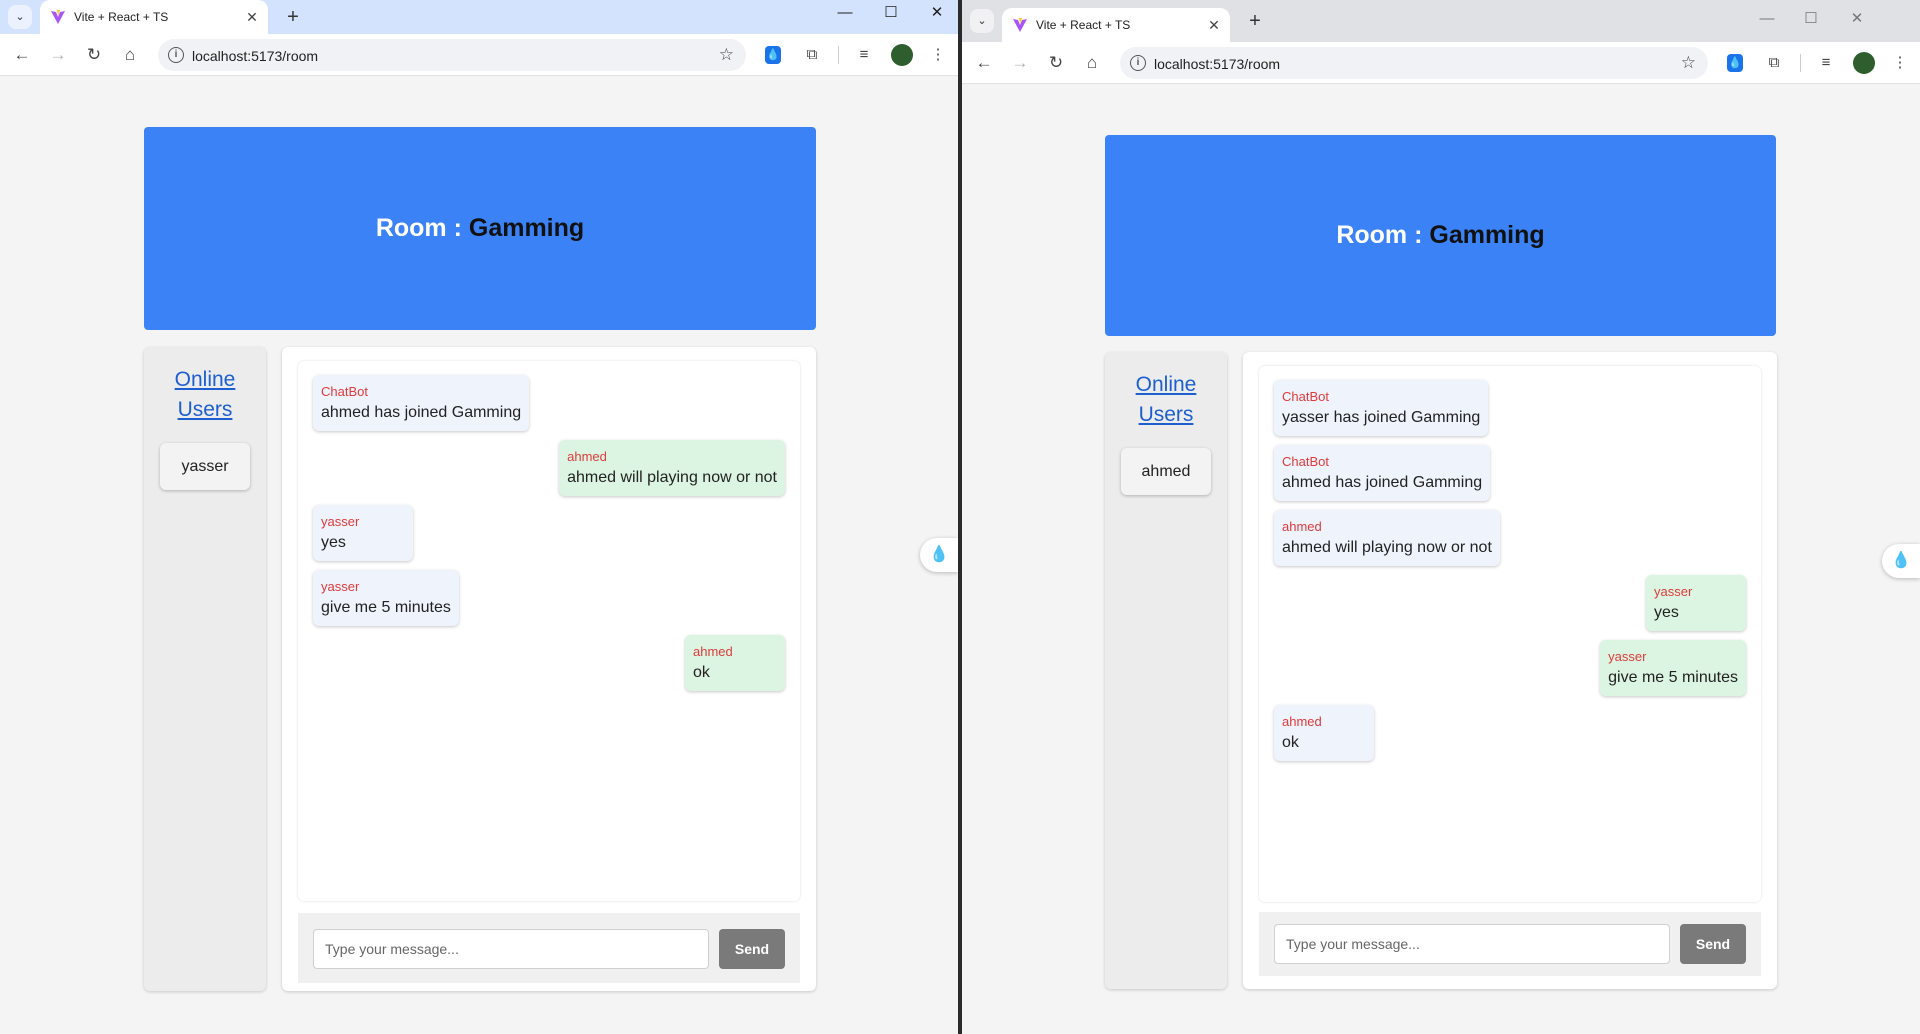 Image resolution: width=1920 pixels, height=1034 pixels. I want to click on message-text: give me 5 minutes, so click(386, 607).